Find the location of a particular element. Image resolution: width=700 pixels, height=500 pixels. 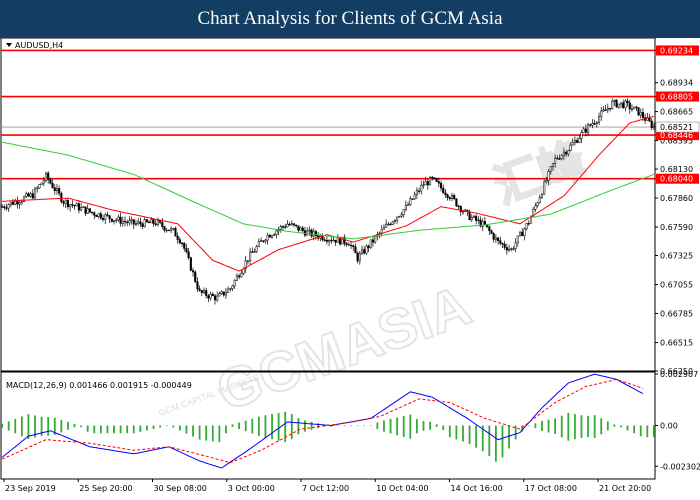

time-tick-label: 7 Oct 12:00 is located at coordinates (325, 488).